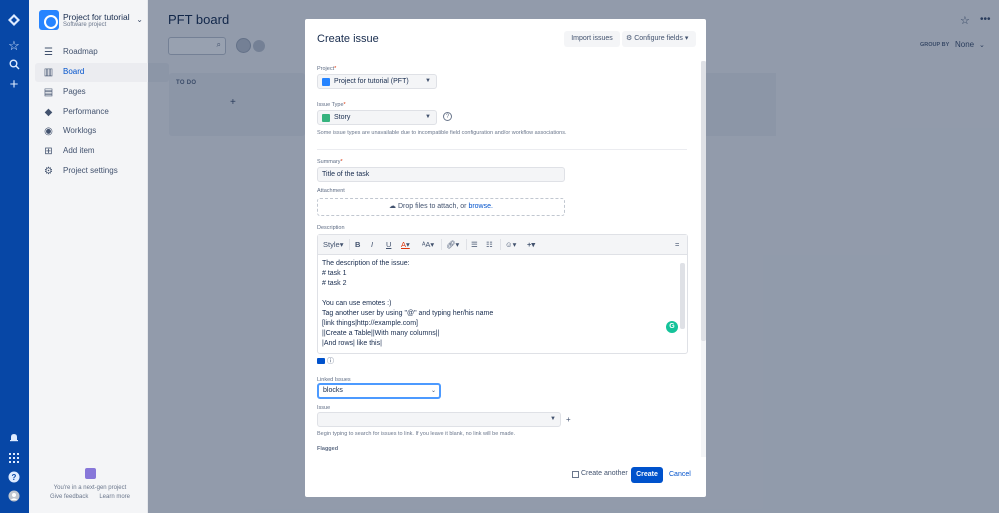 The height and width of the screenshot is (513, 999). What do you see at coordinates (357, 303) in the screenshot?
I see `description-line: You can use emotes :)` at bounding box center [357, 303].